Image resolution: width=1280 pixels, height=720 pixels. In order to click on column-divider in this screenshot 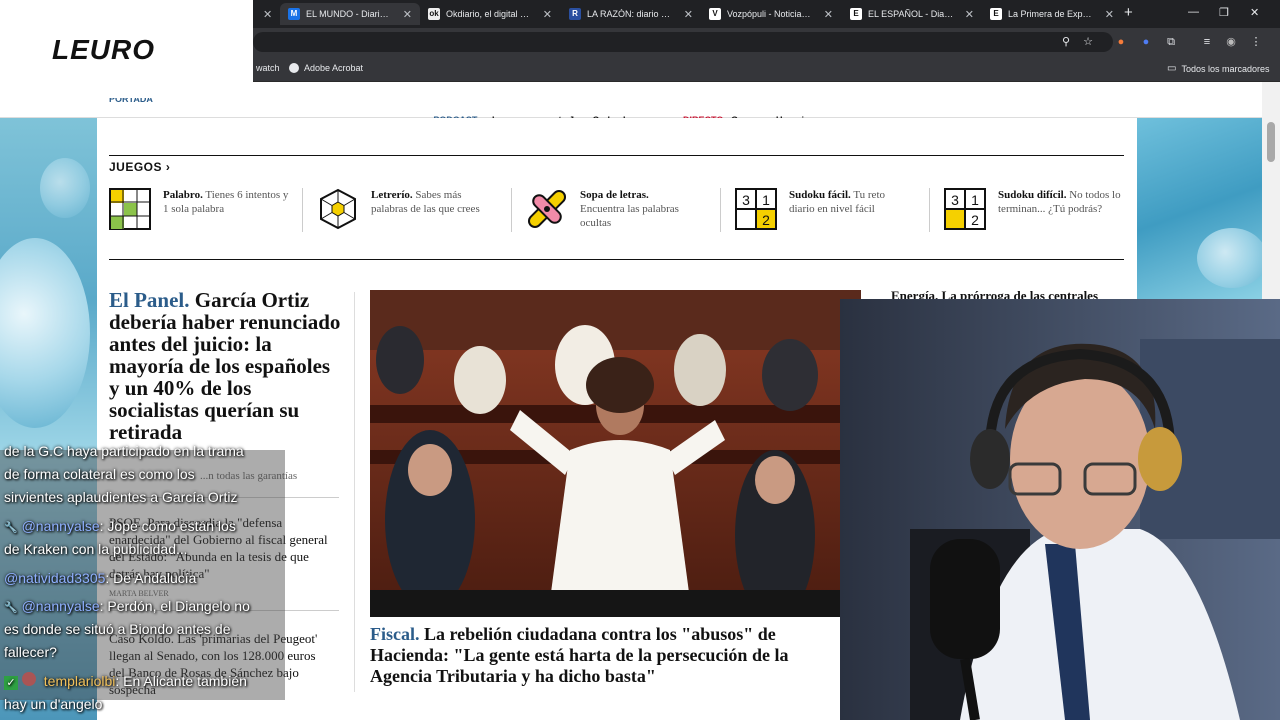, I will do `click(354, 492)`.